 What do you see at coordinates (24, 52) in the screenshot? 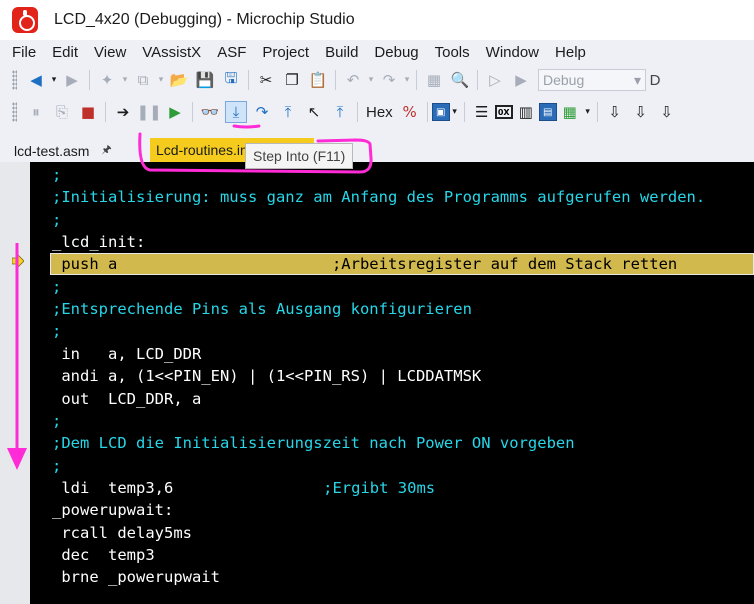
I see `menu-file: File` at bounding box center [24, 52].